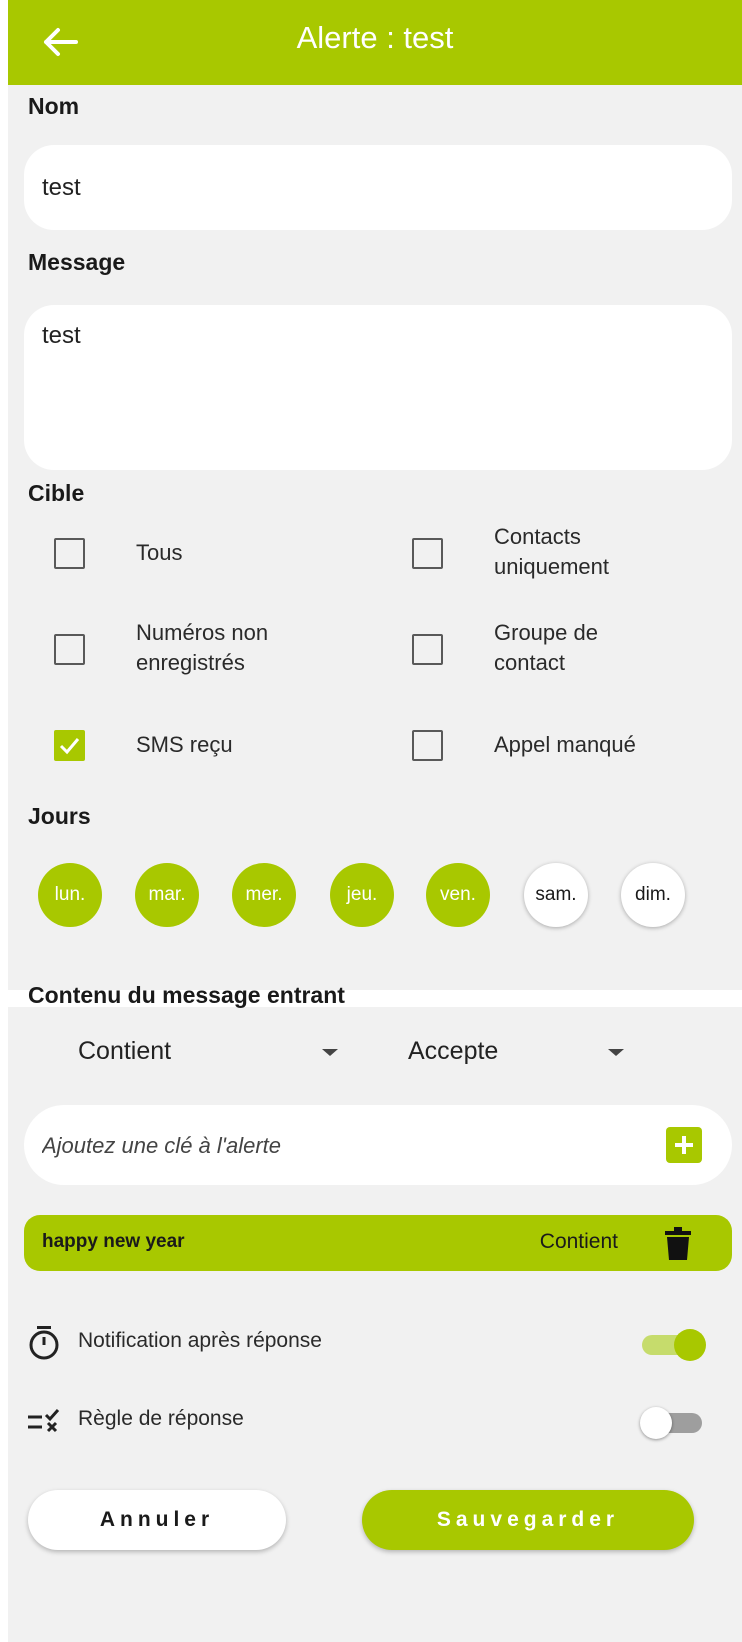 Image resolution: width=742 pixels, height=1642 pixels. What do you see at coordinates (54, 106) in the screenshot?
I see `name-label: Nom` at bounding box center [54, 106].